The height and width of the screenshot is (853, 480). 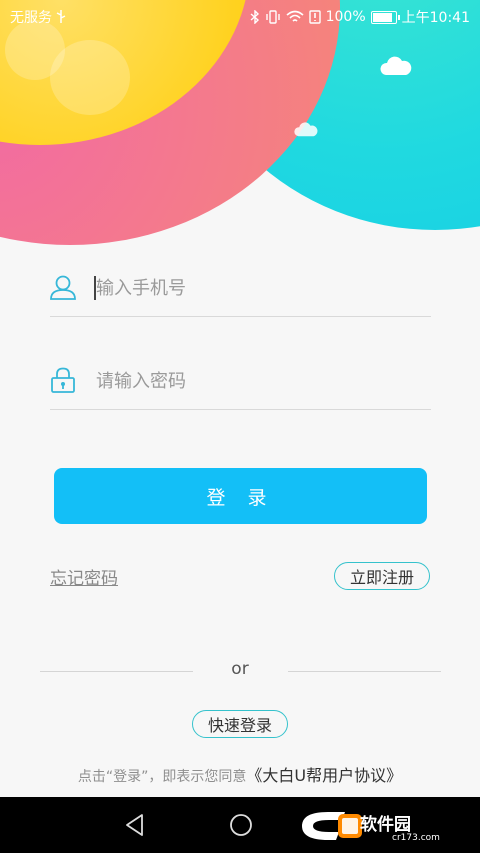 I want to click on back-icon, so click(x=135, y=825).